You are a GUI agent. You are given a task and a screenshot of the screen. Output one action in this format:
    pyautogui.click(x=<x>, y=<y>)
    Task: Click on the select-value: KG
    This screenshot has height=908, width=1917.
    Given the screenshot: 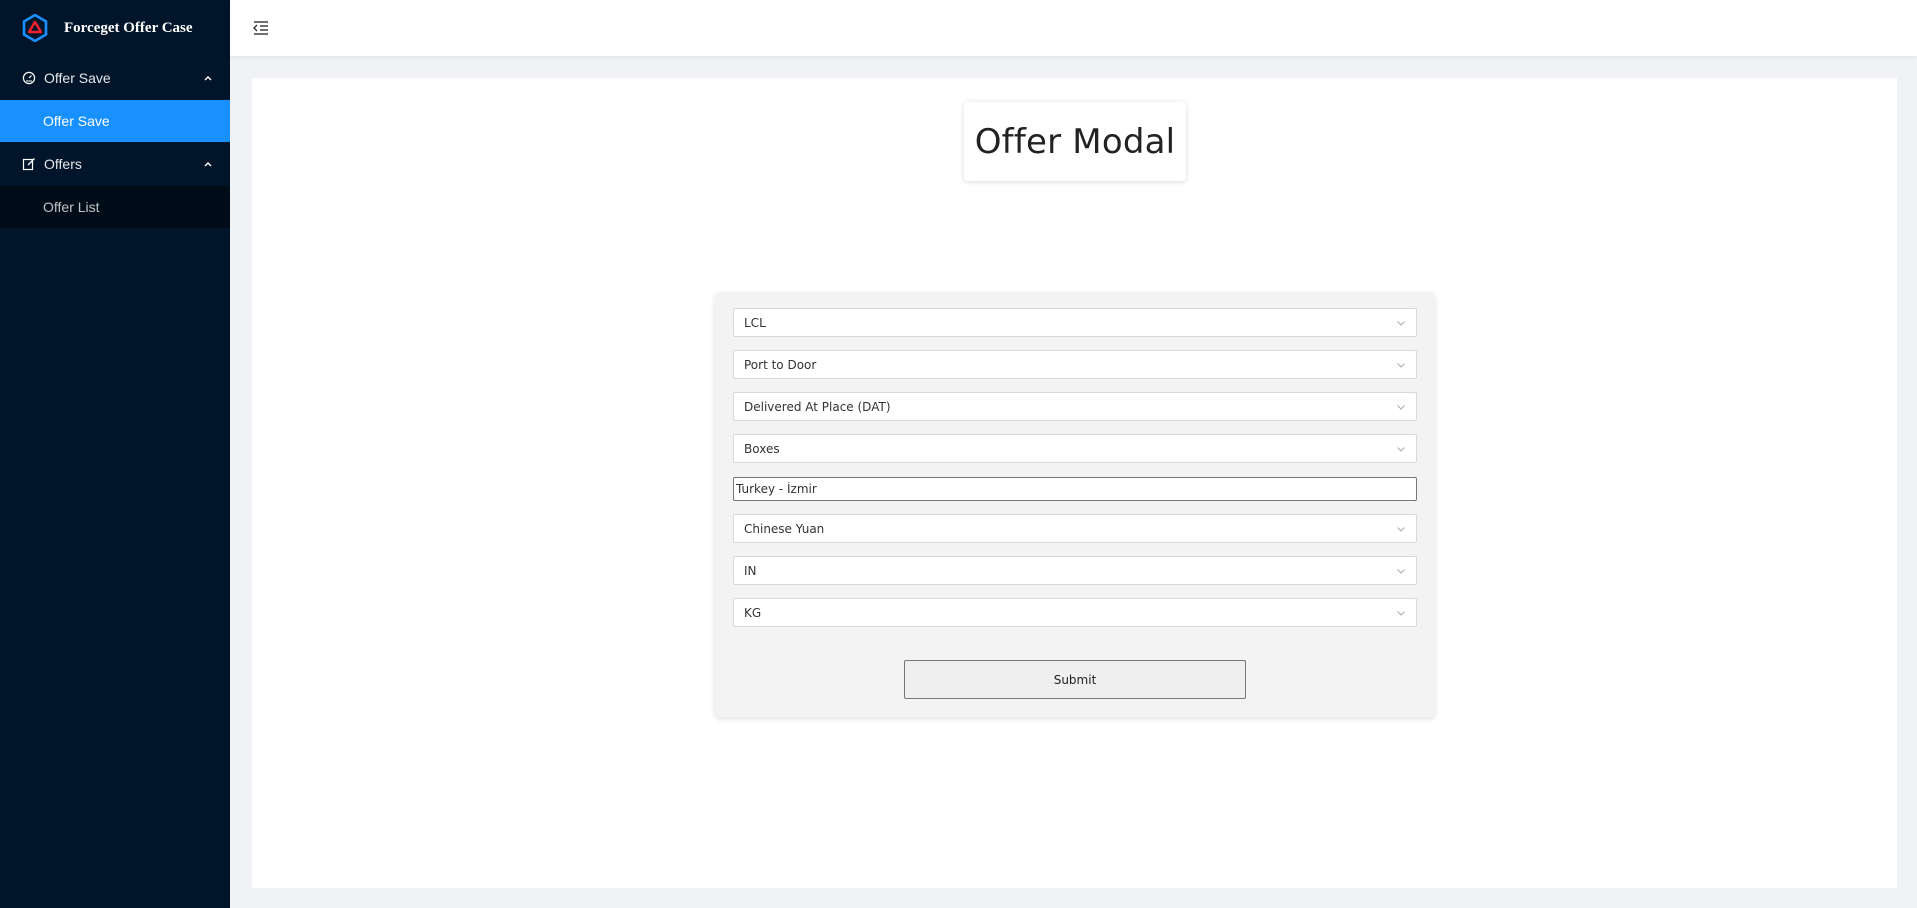 What is the action you would take?
    pyautogui.click(x=753, y=612)
    